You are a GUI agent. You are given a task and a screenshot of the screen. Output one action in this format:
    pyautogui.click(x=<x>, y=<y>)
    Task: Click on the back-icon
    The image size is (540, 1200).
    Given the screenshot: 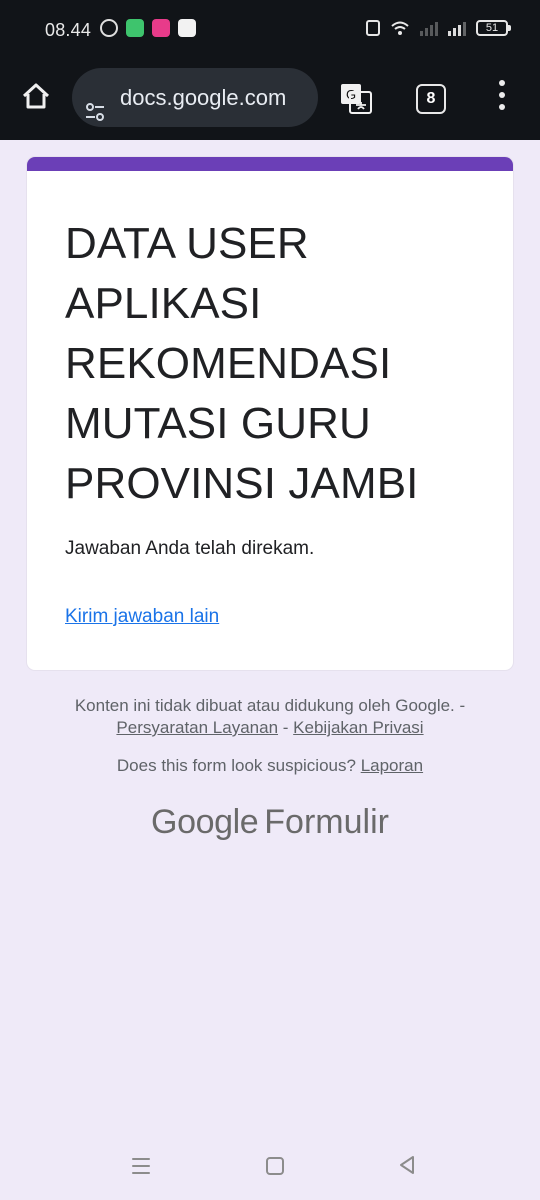 What is the action you would take?
    pyautogui.click(x=407, y=1165)
    